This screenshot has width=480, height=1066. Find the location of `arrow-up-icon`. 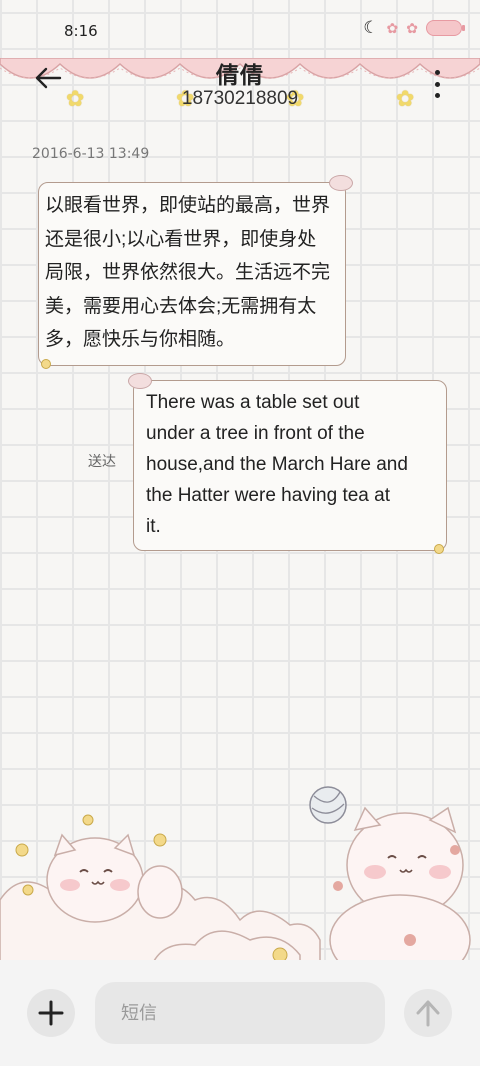

arrow-up-icon is located at coordinates (428, 1013).